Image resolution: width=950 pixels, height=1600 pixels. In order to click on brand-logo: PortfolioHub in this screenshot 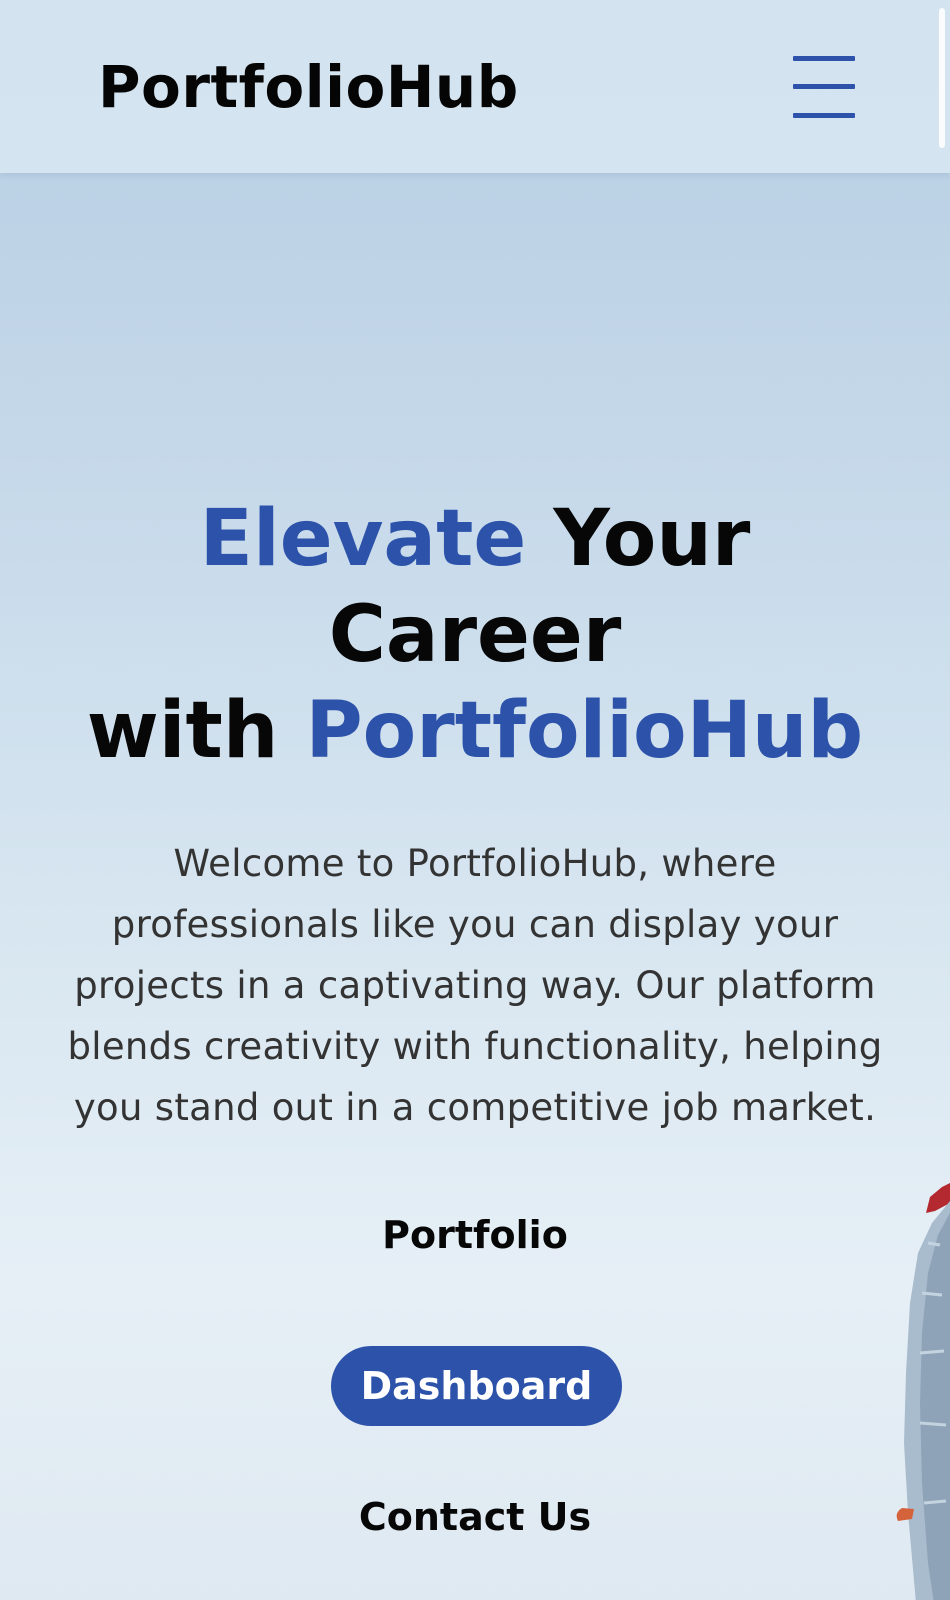, I will do `click(308, 87)`.